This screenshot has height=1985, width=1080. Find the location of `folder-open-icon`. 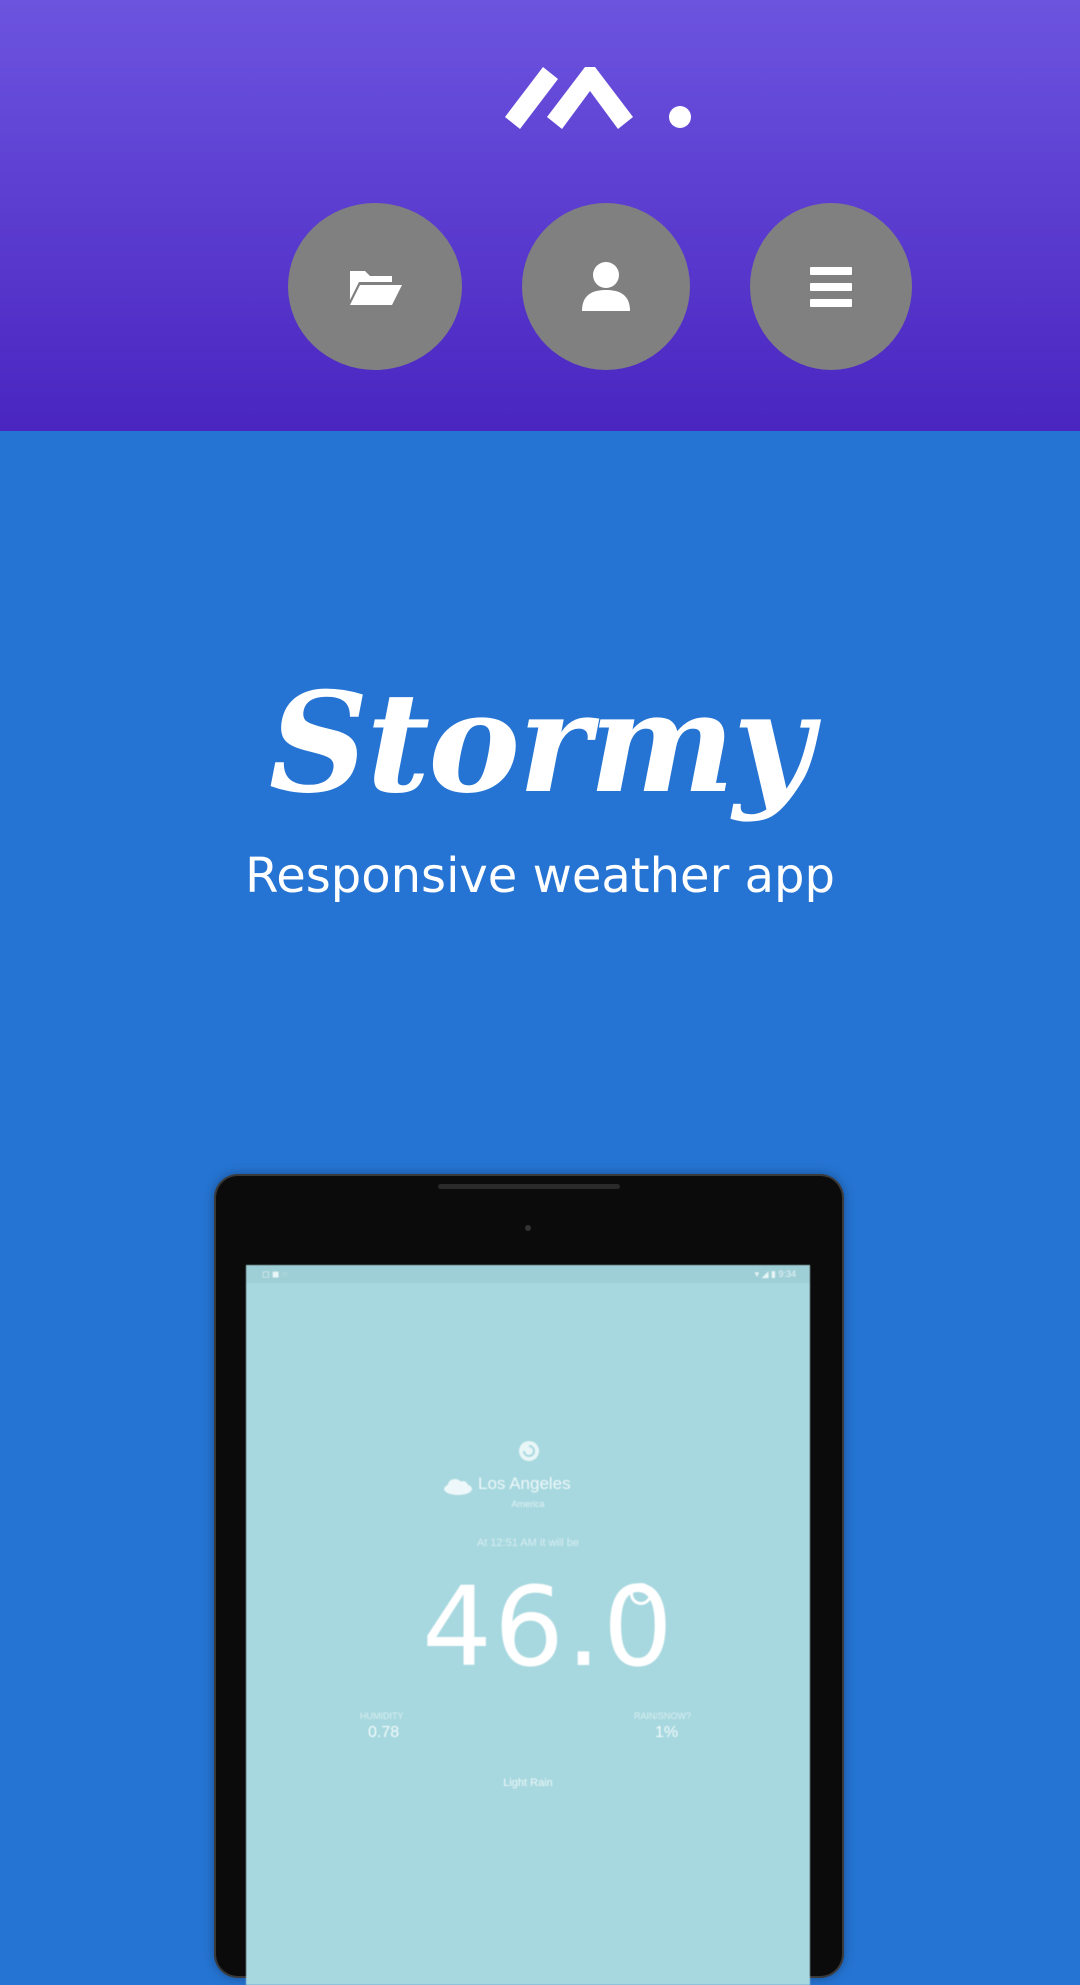

folder-open-icon is located at coordinates (376, 287).